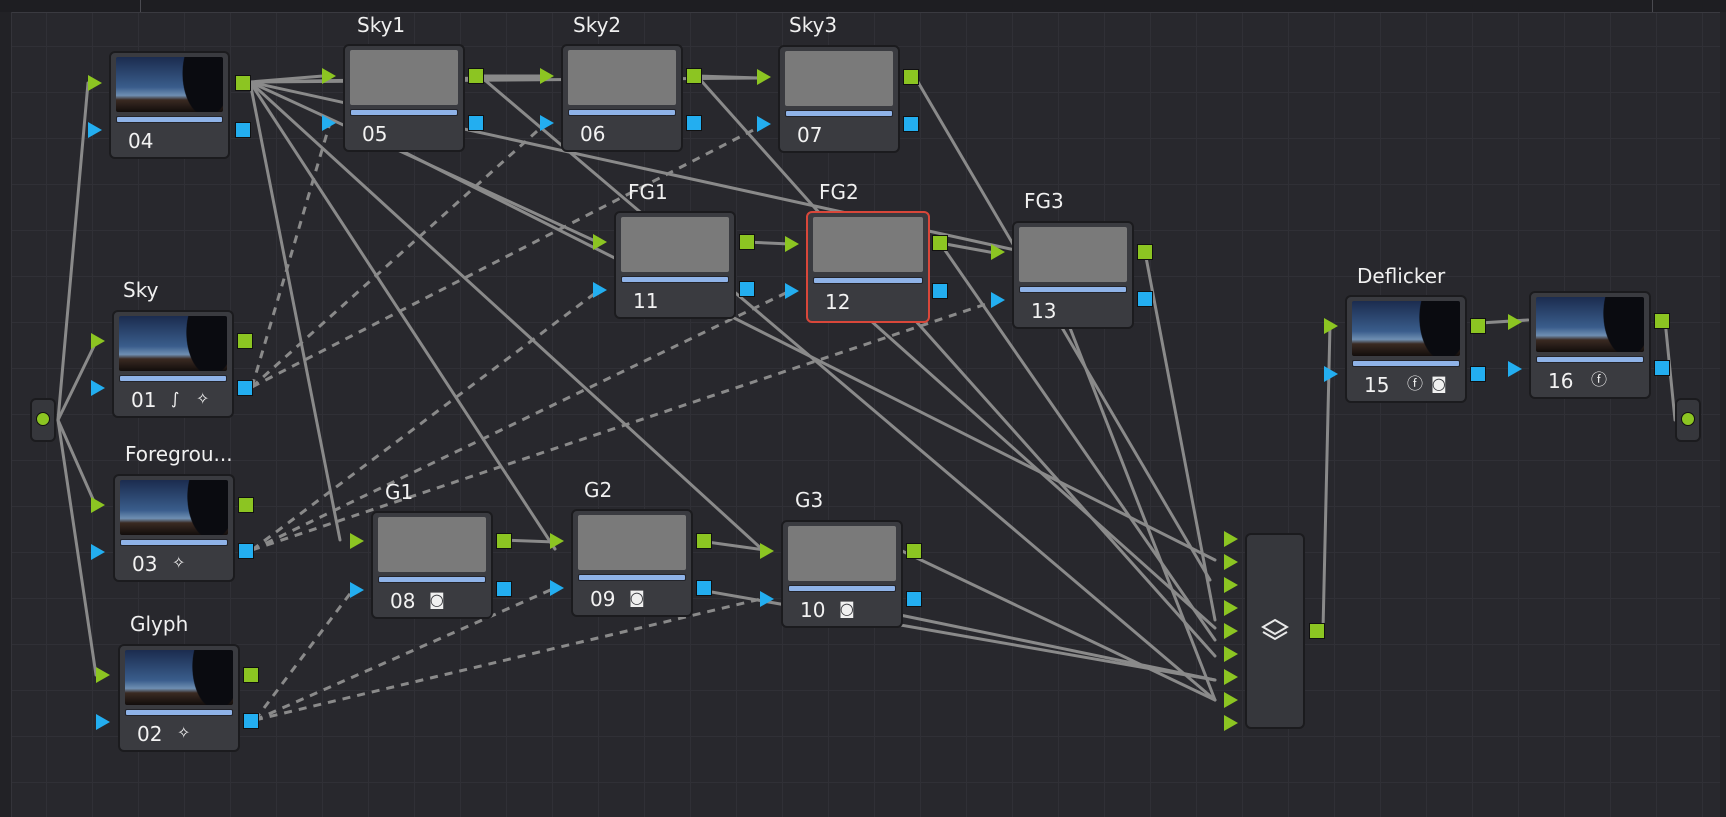  What do you see at coordinates (637, 597) in the screenshot?
I see `mask-icon: ◙` at bounding box center [637, 597].